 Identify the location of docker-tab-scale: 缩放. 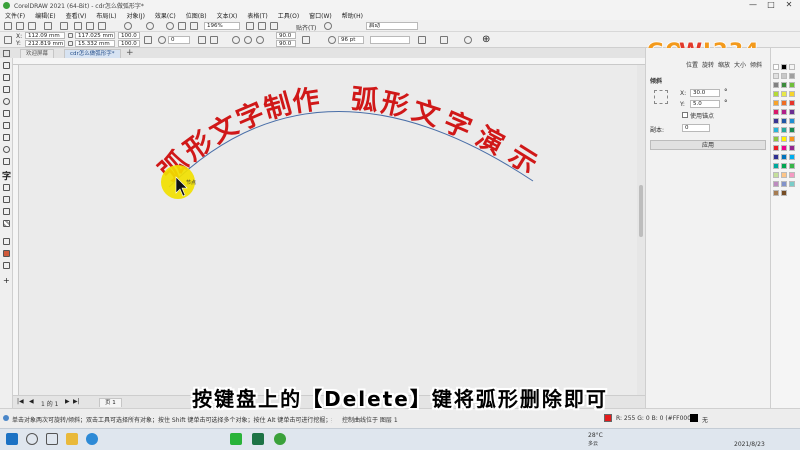
(724, 64).